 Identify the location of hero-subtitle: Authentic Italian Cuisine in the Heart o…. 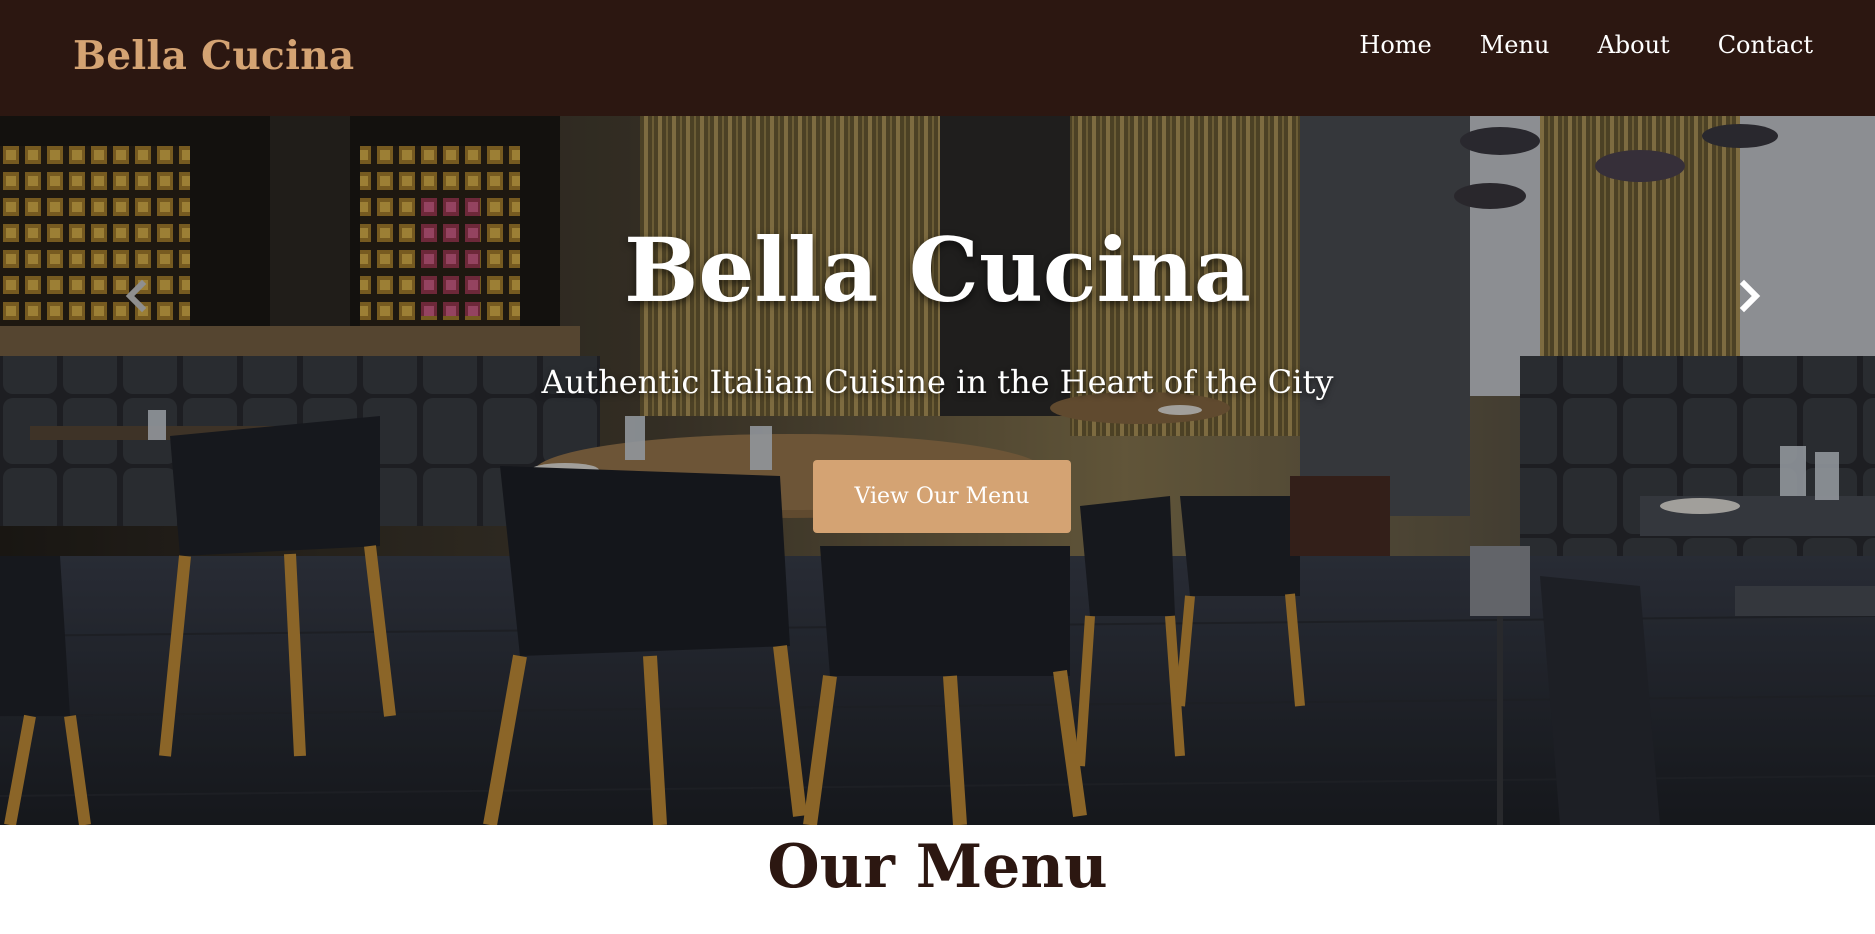
(937, 382).